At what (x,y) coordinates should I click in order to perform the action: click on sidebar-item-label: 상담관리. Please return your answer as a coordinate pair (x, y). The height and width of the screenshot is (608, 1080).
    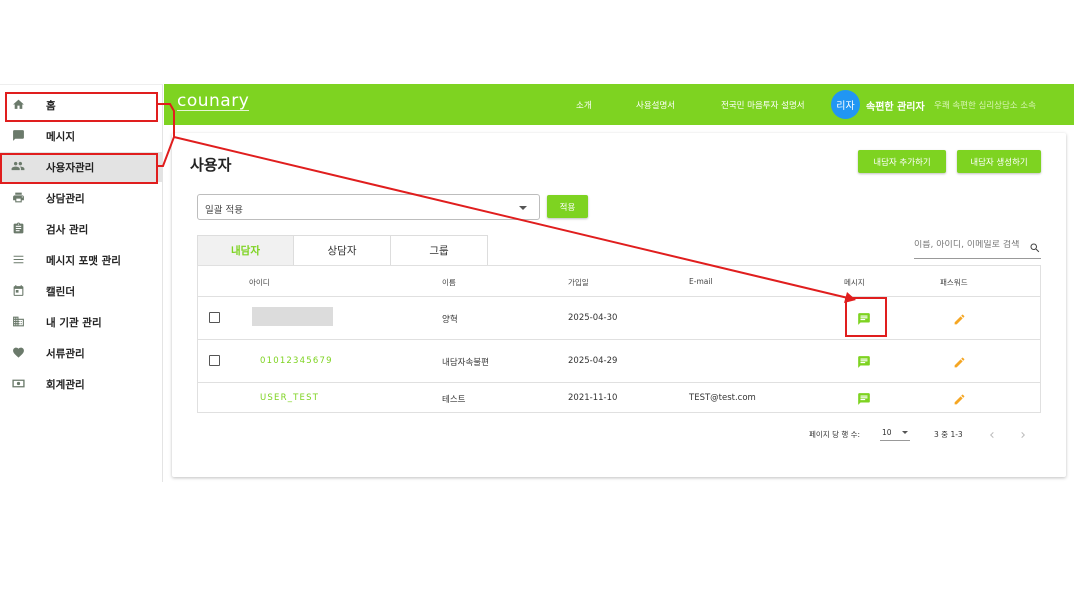
    Looking at the image, I should click on (65, 198).